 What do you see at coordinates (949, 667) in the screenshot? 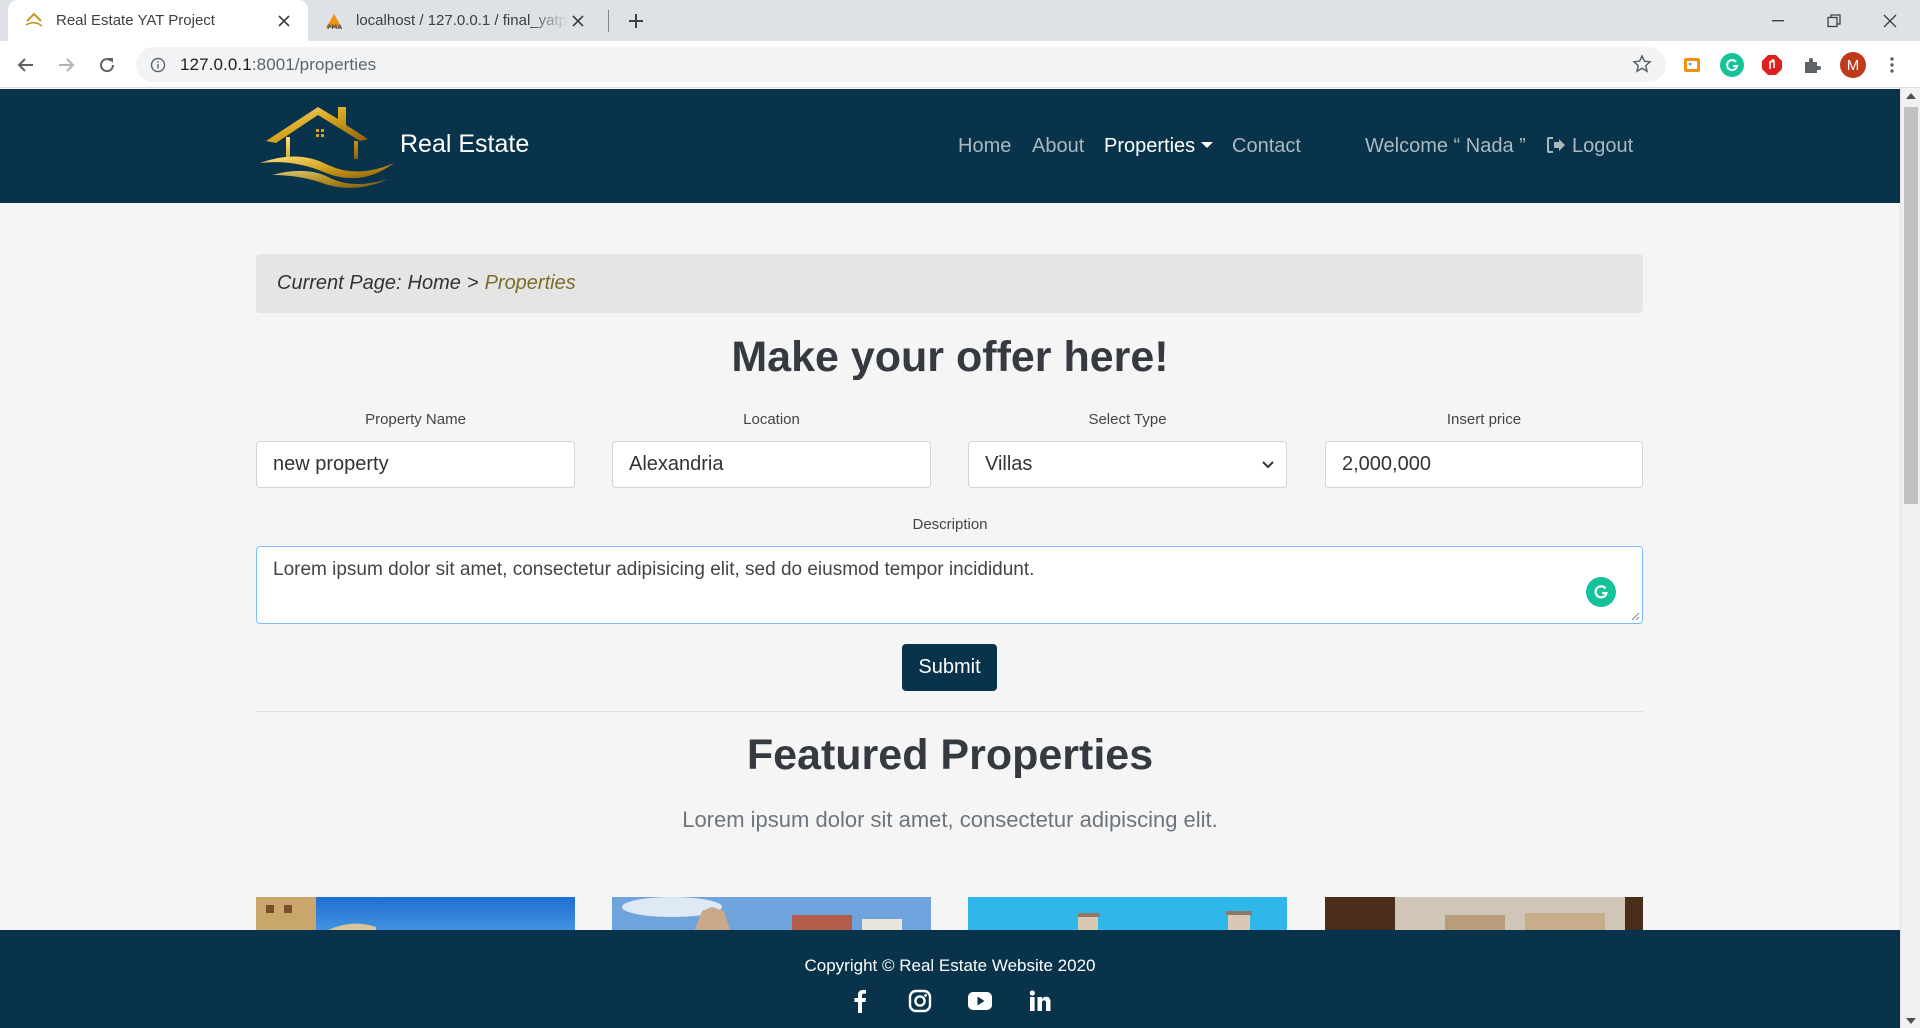
I see `submit-button: Submit` at bounding box center [949, 667].